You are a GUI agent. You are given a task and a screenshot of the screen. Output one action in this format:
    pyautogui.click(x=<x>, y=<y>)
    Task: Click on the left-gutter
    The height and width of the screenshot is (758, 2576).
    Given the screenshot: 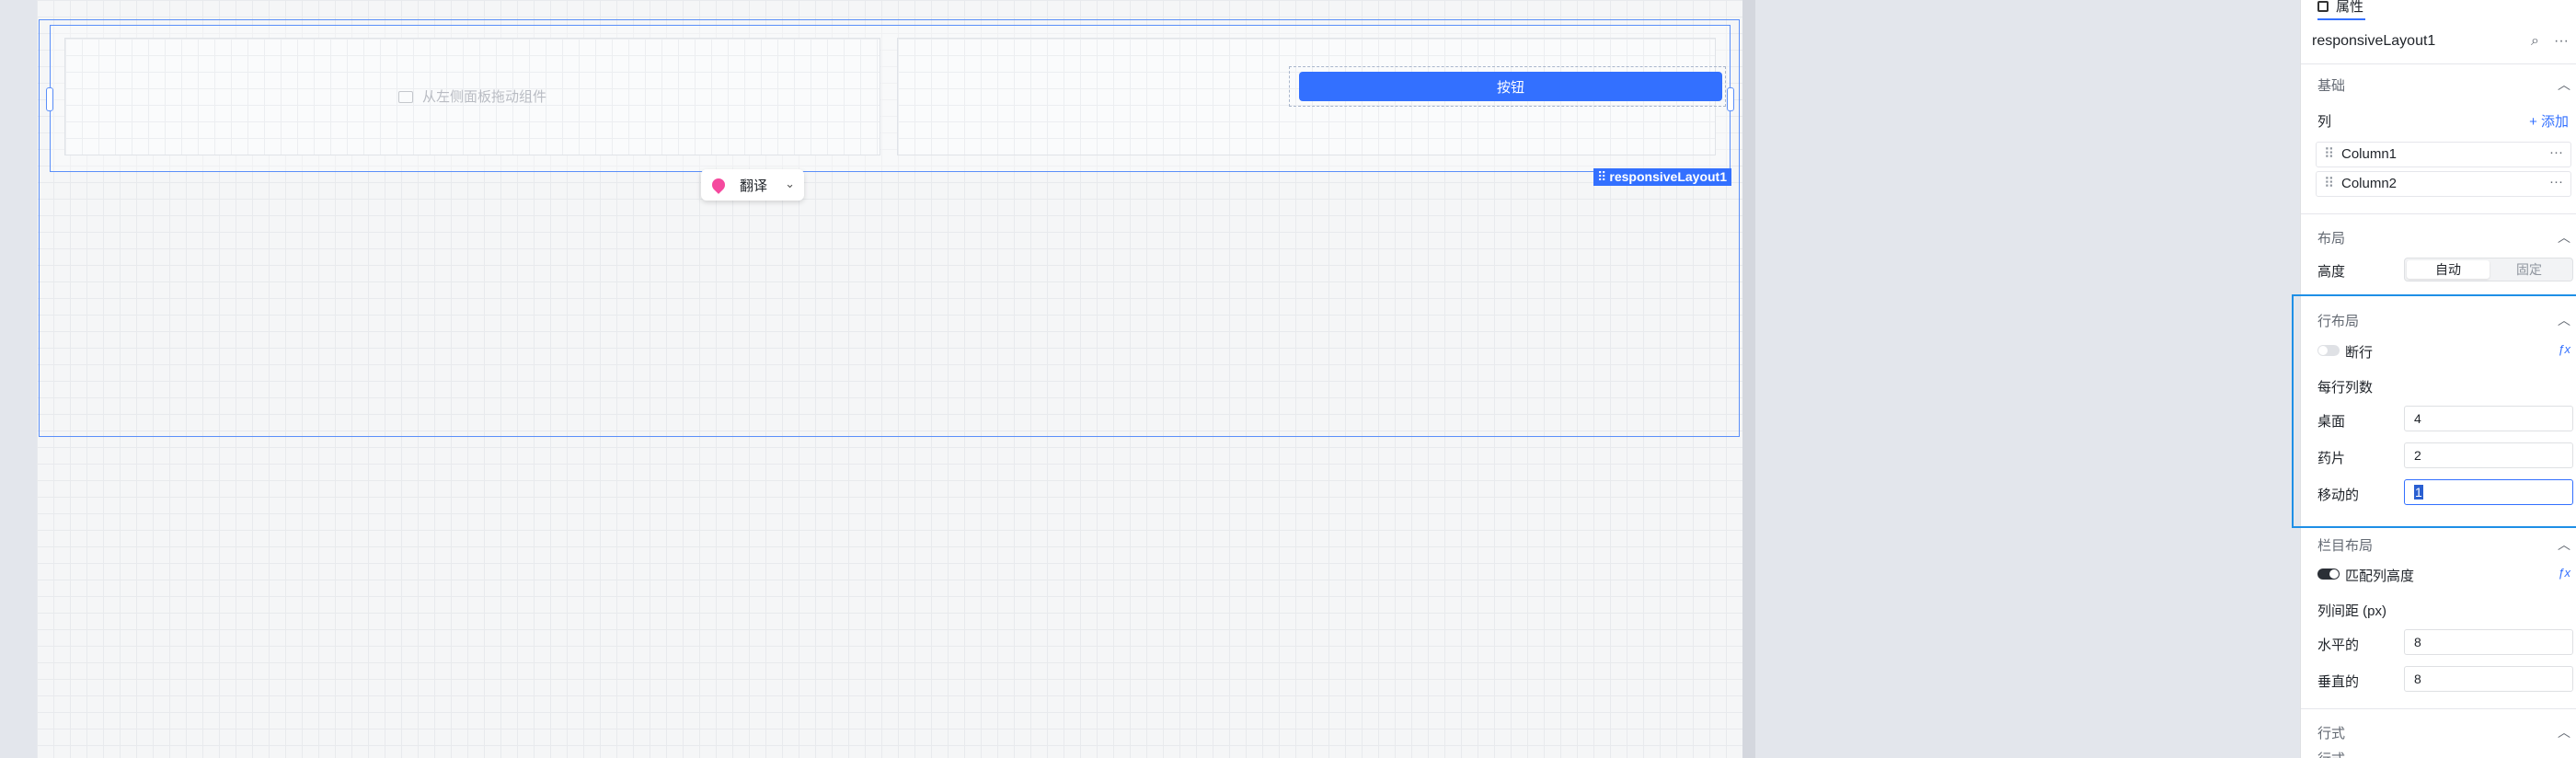 What is the action you would take?
    pyautogui.click(x=10, y=379)
    